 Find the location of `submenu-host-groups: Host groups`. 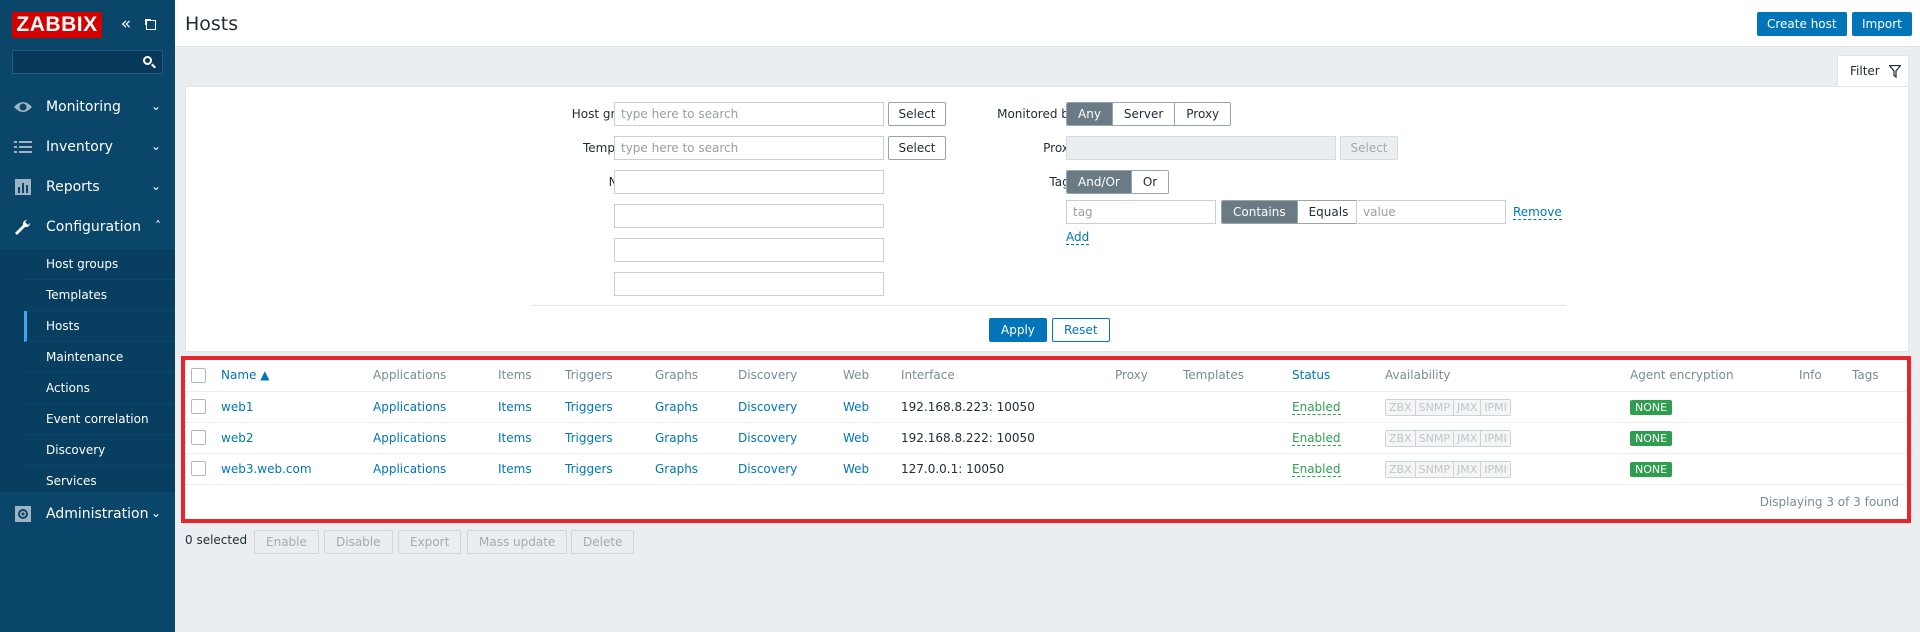

submenu-host-groups: Host groups is located at coordinates (99, 264).